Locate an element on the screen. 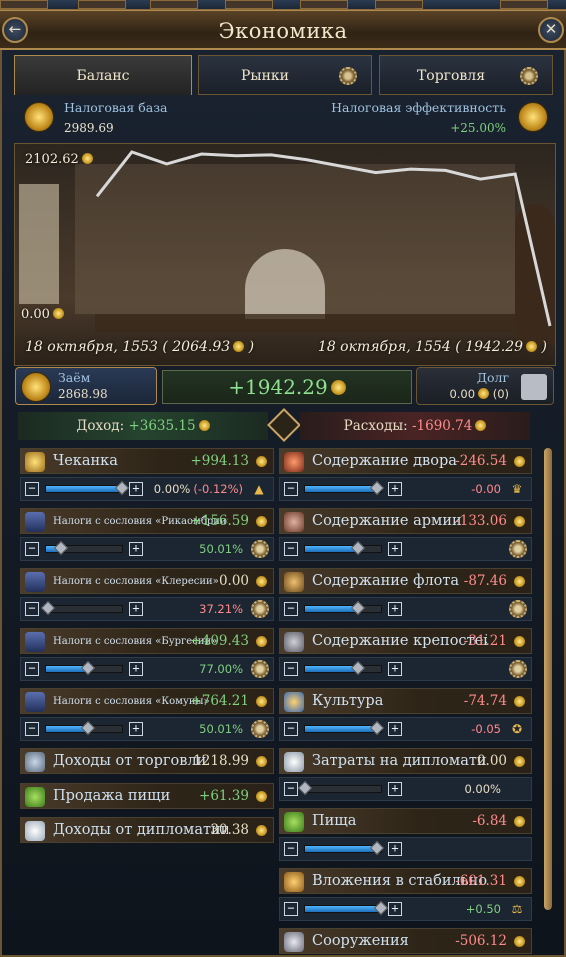 The image size is (566, 957). budget-row: Содержание двора -246.54 is located at coordinates (405, 461).